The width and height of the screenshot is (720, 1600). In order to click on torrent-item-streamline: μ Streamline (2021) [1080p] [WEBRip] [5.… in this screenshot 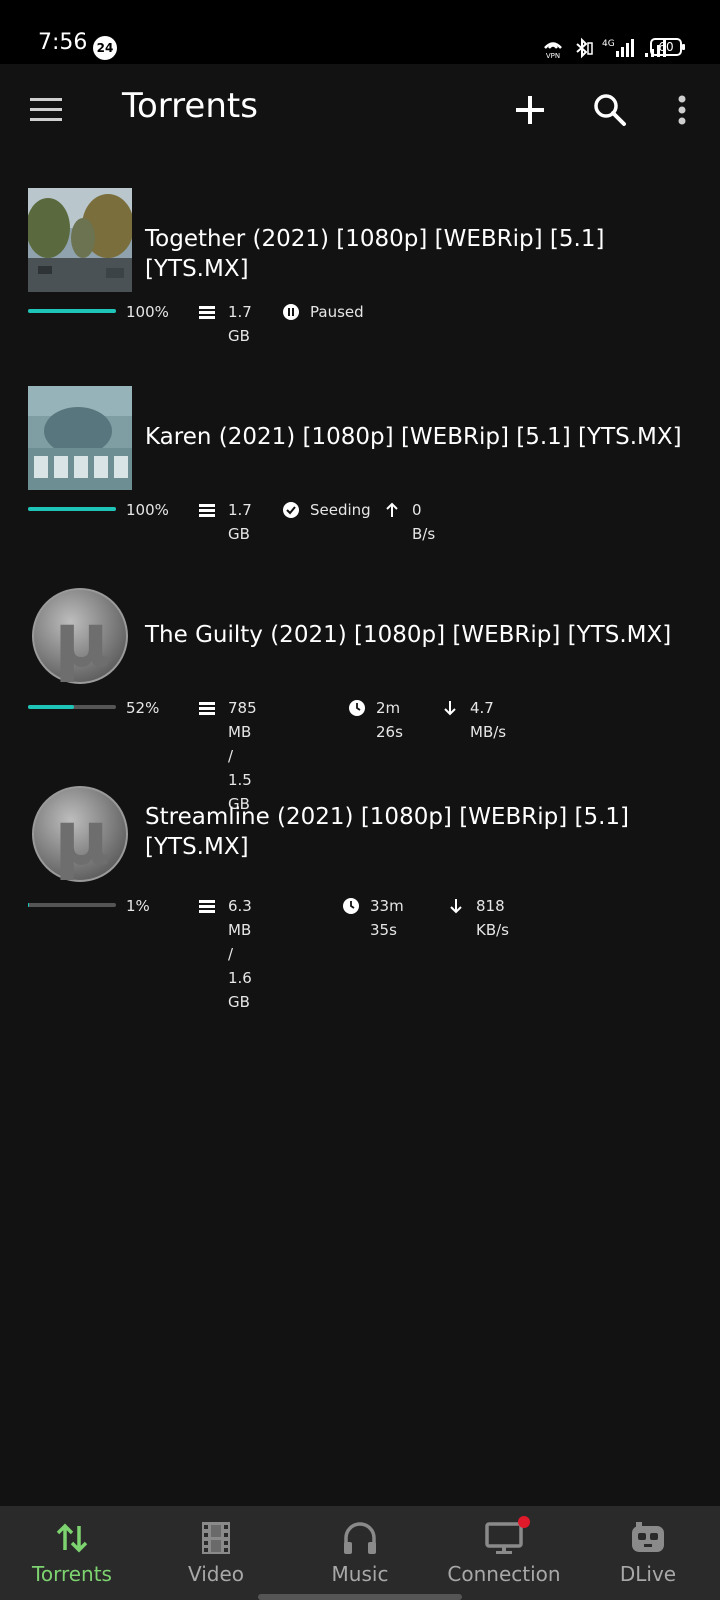, I will do `click(360, 896)`.